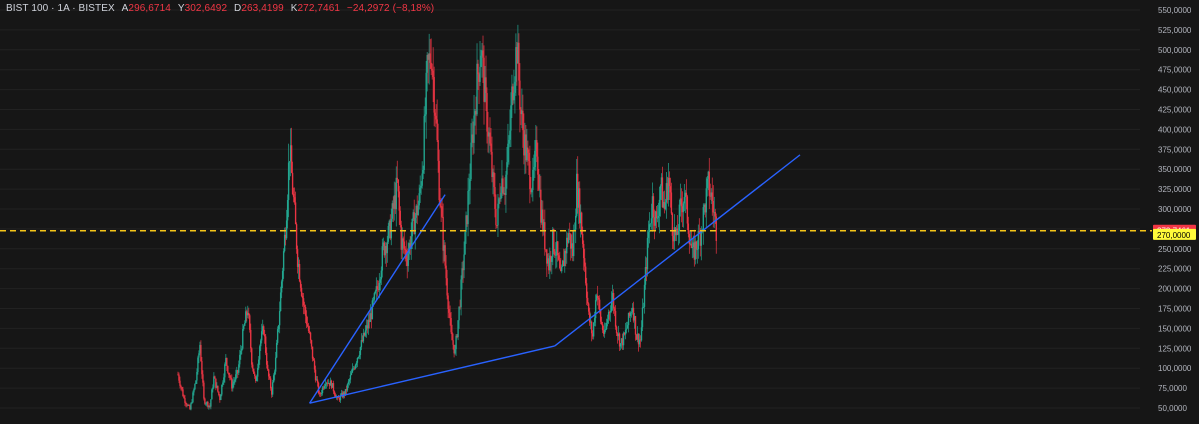 This screenshot has height=424, width=1199. I want to click on symbol-title: BIST 100 · 1A · BISTEX, so click(60, 8).